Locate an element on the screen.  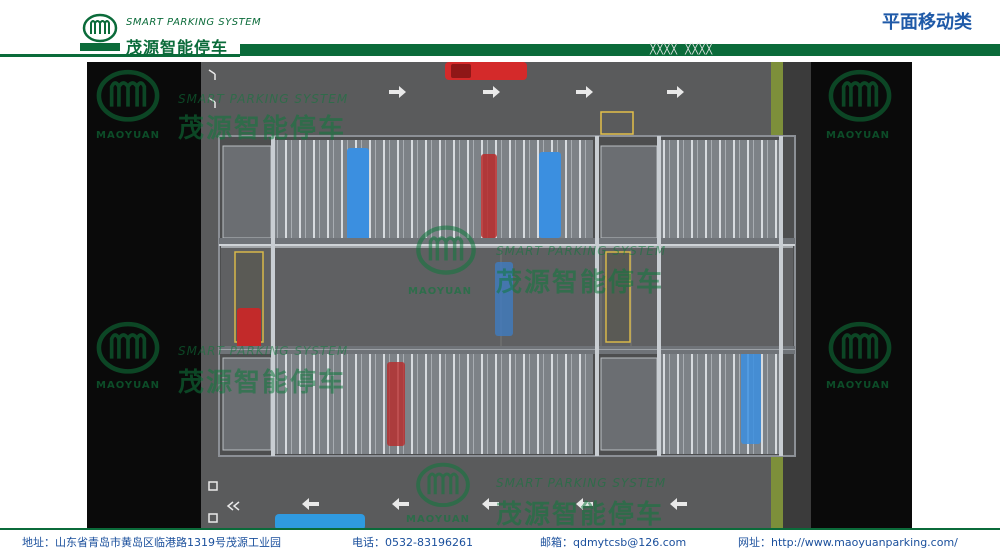
page-title: 平面移动类 is located at coordinates (927, 22).